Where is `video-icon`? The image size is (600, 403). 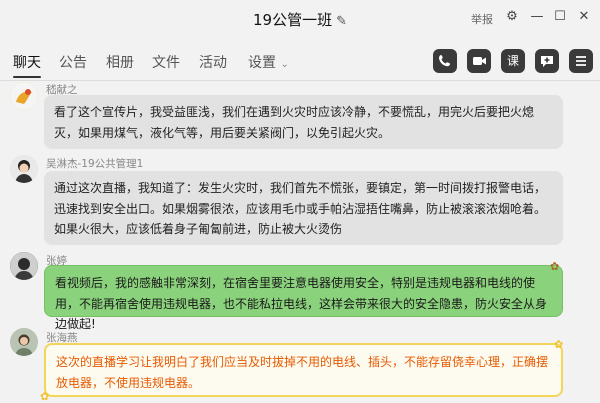 video-icon is located at coordinates (479, 61).